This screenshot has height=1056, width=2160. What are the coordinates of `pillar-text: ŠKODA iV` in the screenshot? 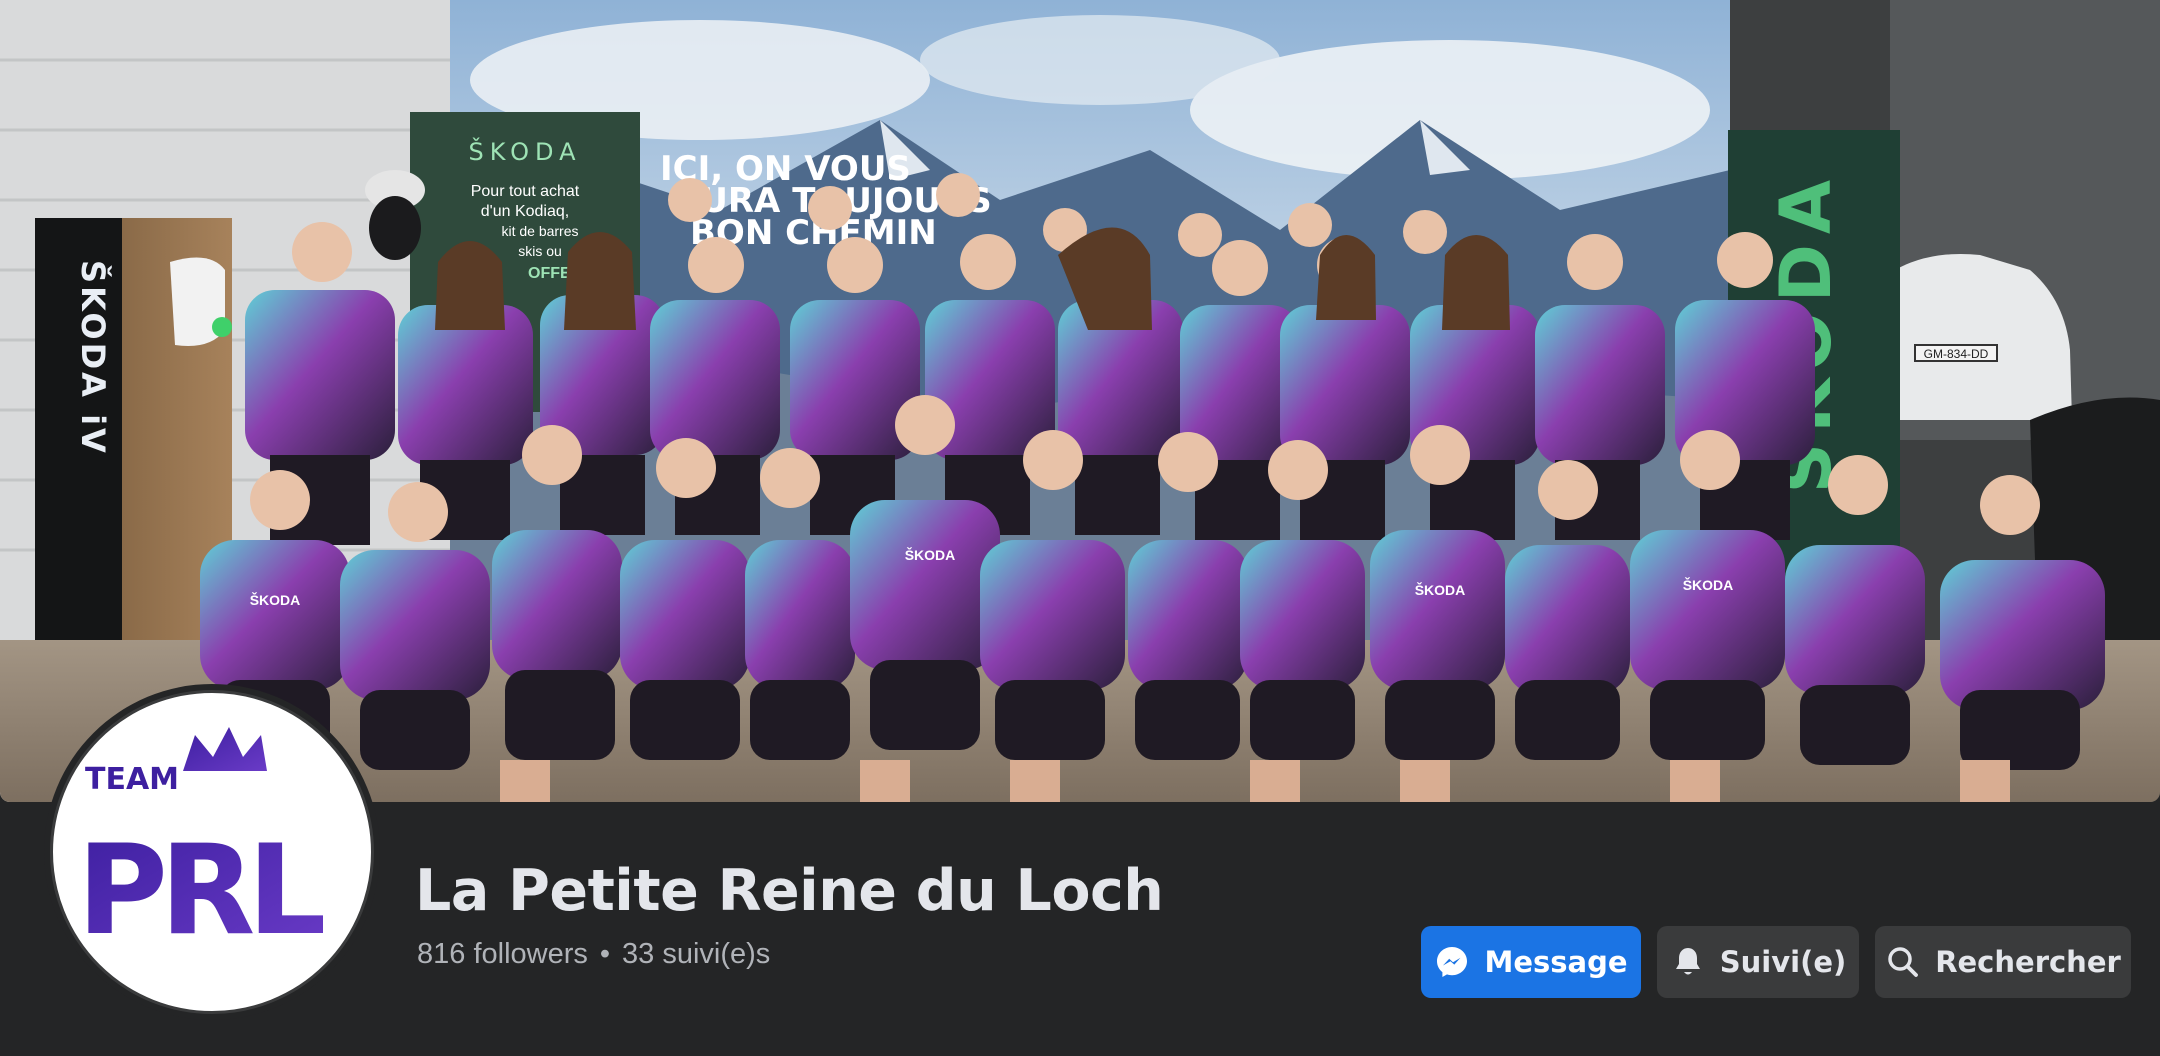 It's located at (93, 358).